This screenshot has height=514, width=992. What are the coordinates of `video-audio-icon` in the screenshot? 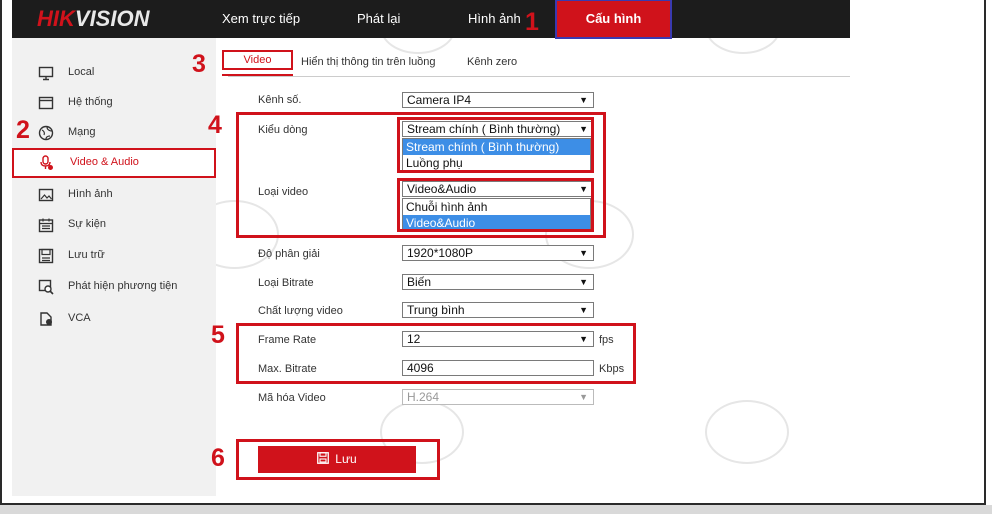 It's located at (46, 162).